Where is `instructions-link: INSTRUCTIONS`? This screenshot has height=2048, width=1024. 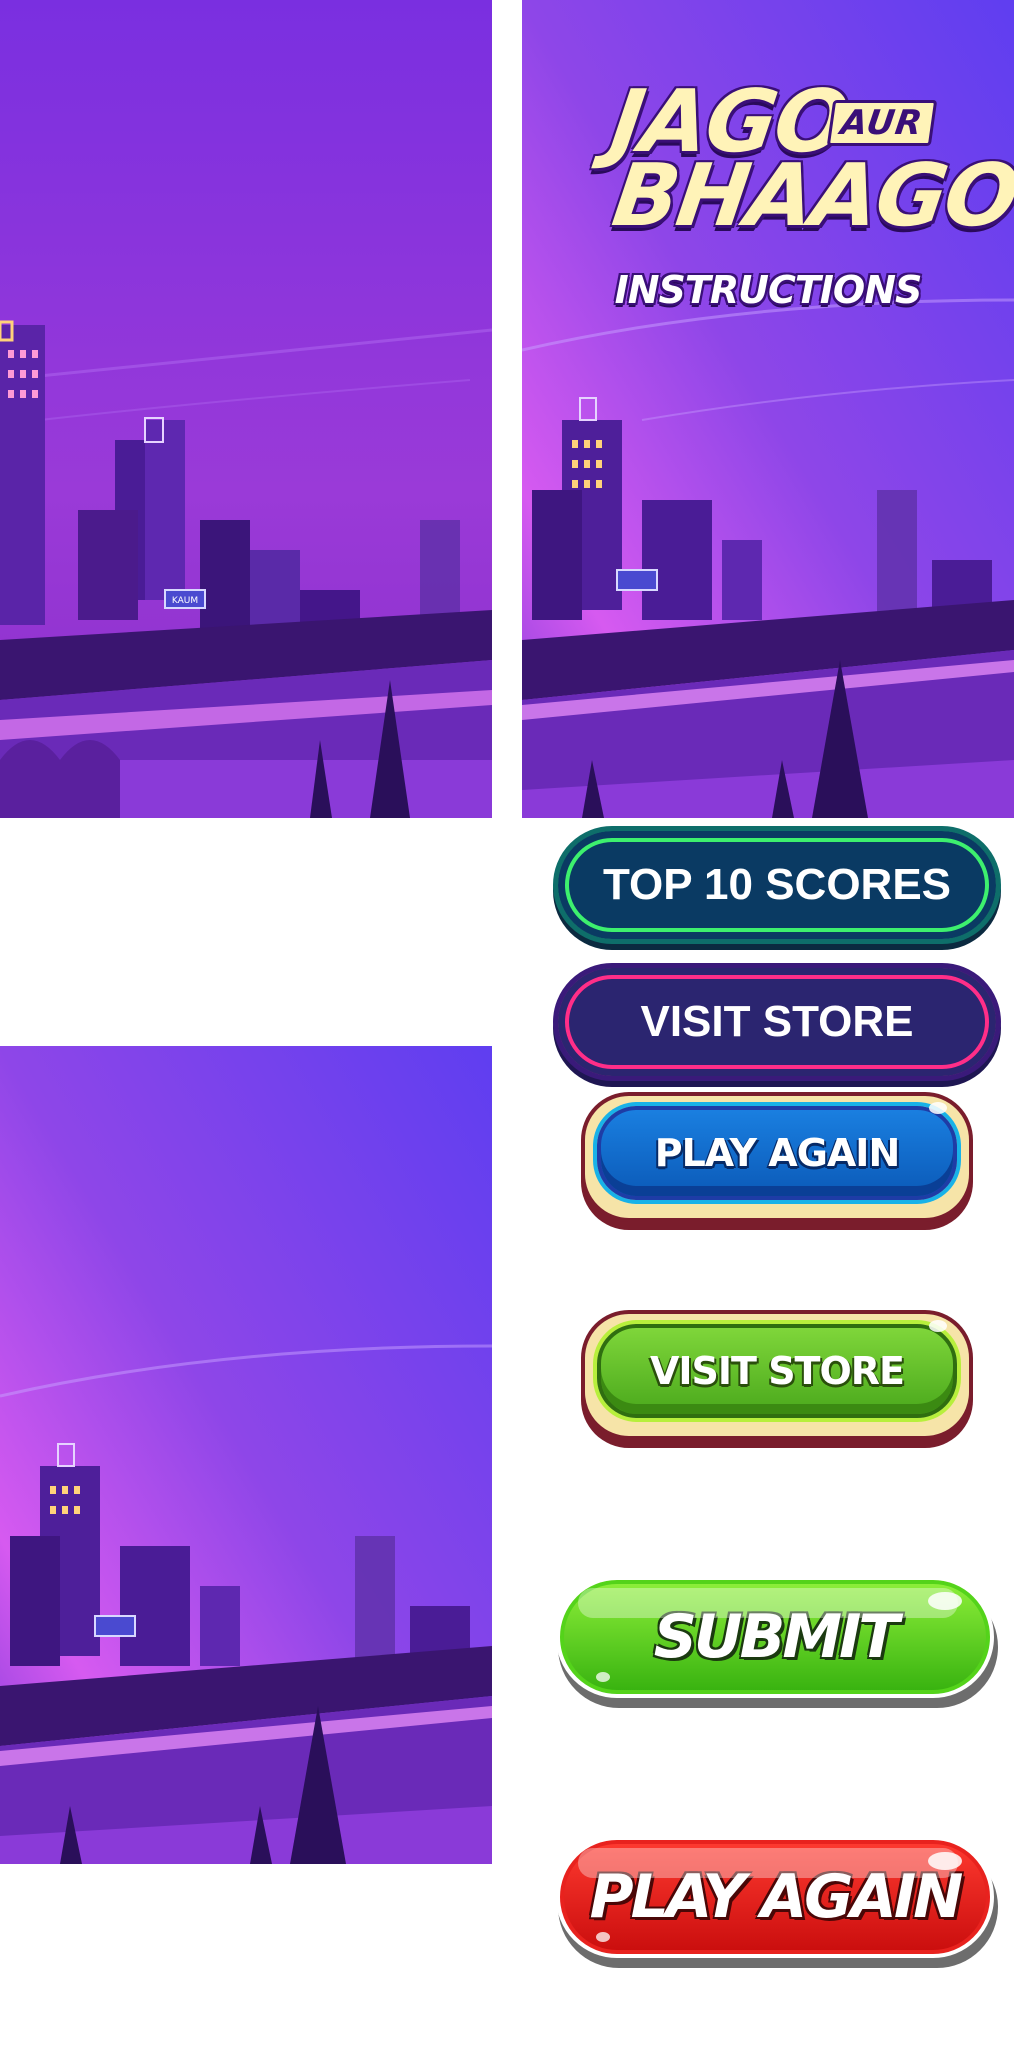
instructions-link: INSTRUCTIONS is located at coordinates (768, 290).